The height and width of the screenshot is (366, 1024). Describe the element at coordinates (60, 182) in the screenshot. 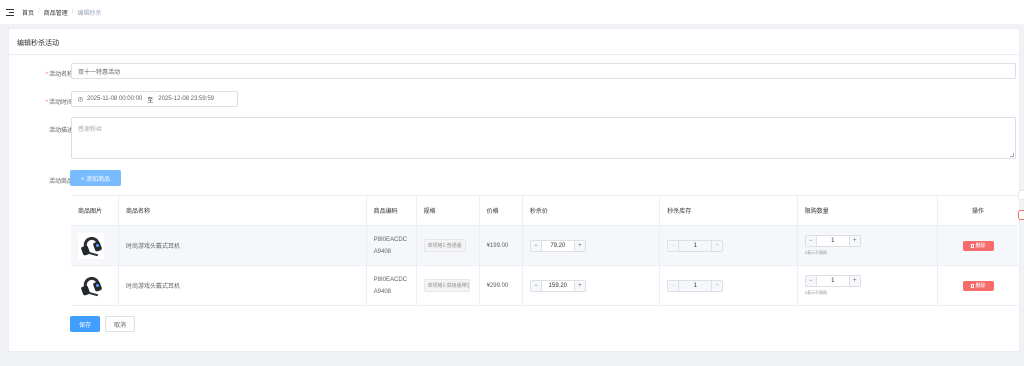

I see `goods-label: 活动商品` at that location.